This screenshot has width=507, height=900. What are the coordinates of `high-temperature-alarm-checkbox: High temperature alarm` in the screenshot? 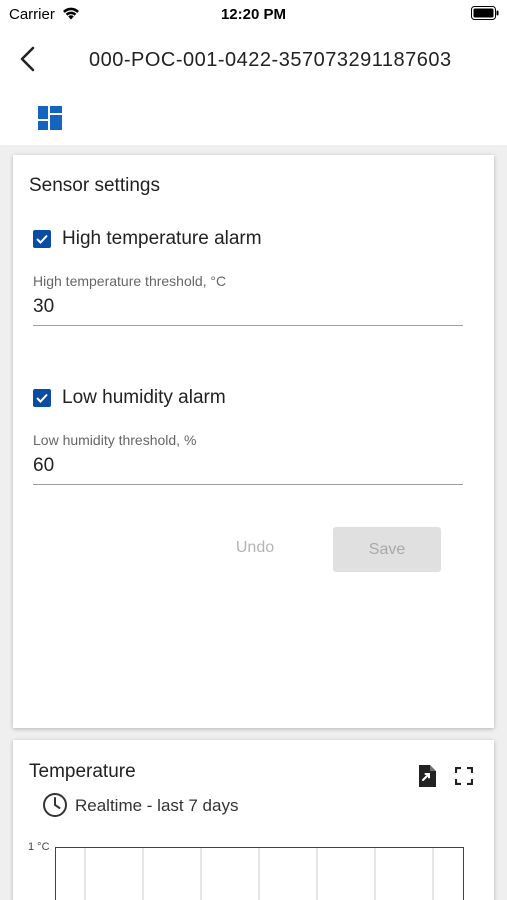 It's located at (147, 239).